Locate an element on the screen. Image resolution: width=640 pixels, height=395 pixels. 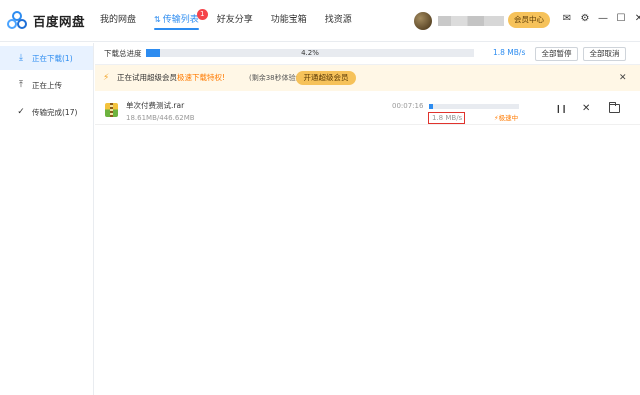
total-progress-text: 4.2% is located at coordinates (310, 53).